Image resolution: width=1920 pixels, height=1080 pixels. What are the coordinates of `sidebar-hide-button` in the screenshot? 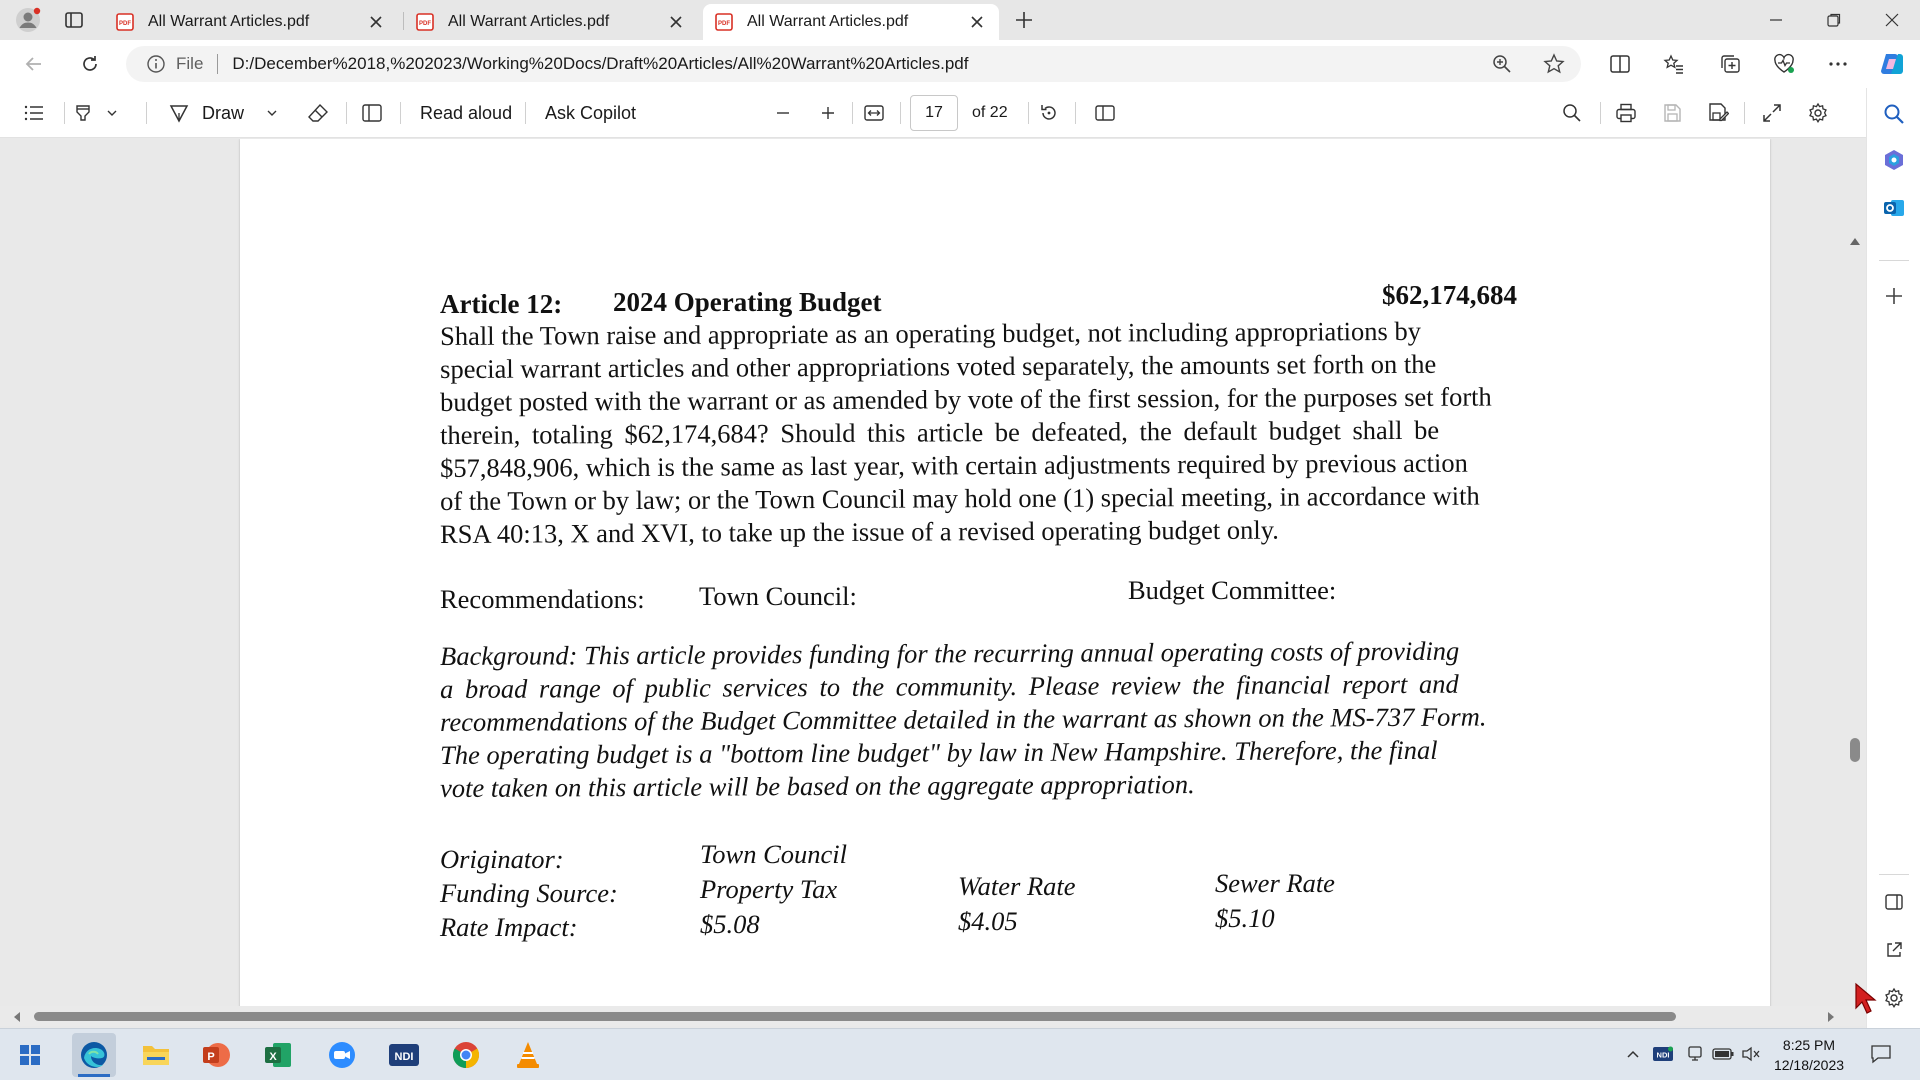 It's located at (1894, 902).